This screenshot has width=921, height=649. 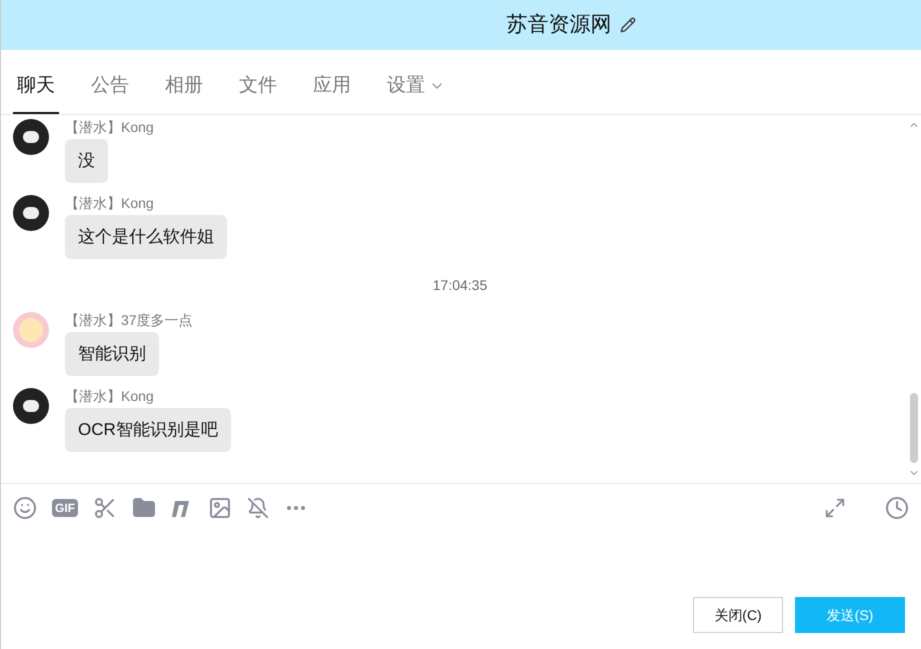 What do you see at coordinates (25, 508) in the screenshot?
I see `emoji-icon` at bounding box center [25, 508].